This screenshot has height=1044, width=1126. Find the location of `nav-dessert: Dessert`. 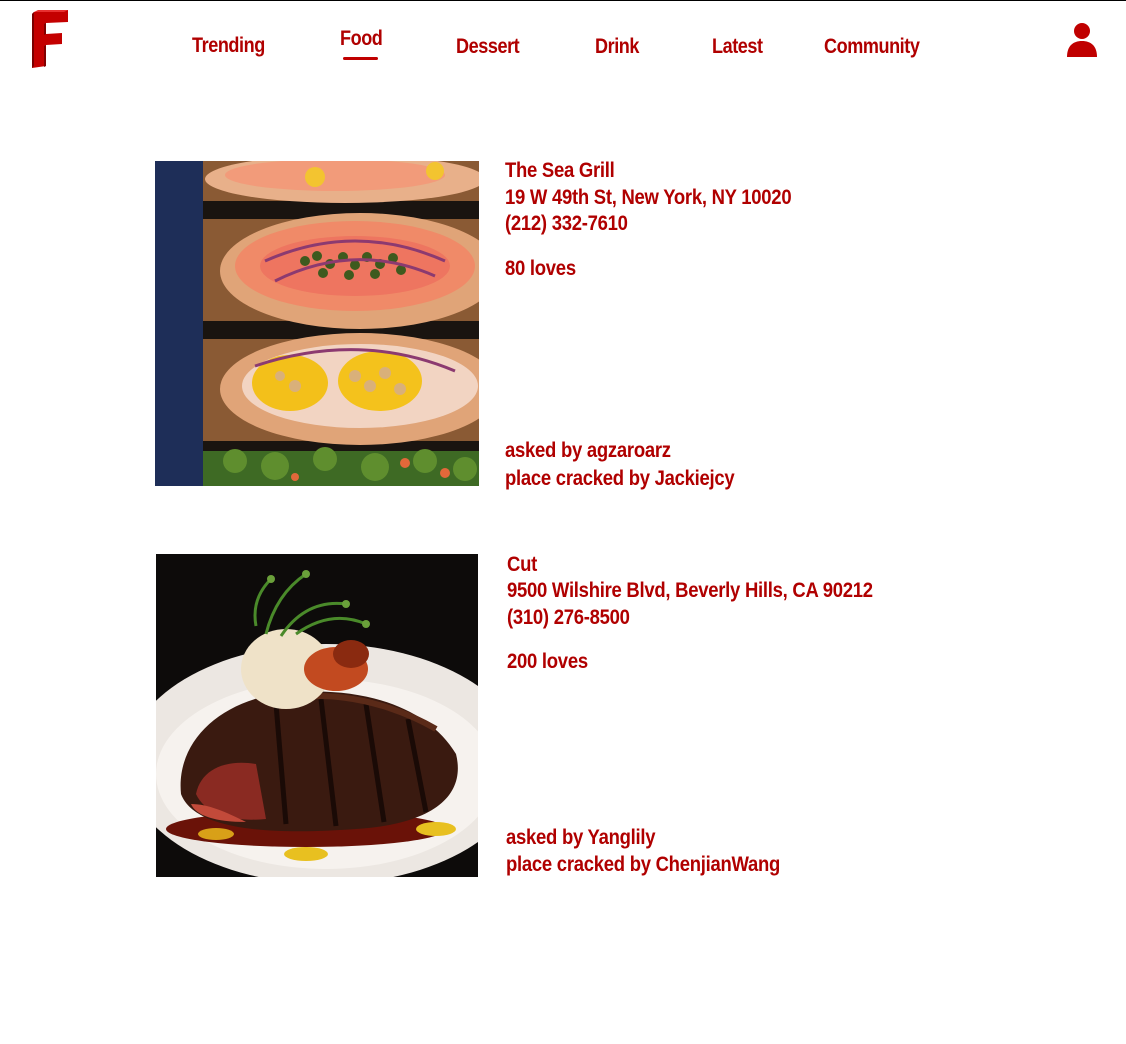

nav-dessert: Dessert is located at coordinates (488, 47).